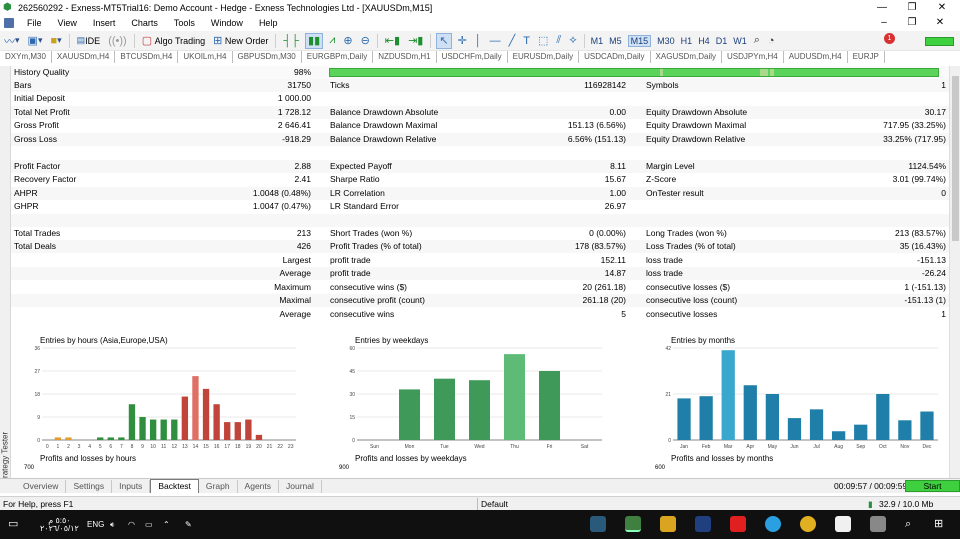 This screenshot has width=960, height=539. I want to click on chart-tab: EURGBPm,Daily, so click(338, 57).